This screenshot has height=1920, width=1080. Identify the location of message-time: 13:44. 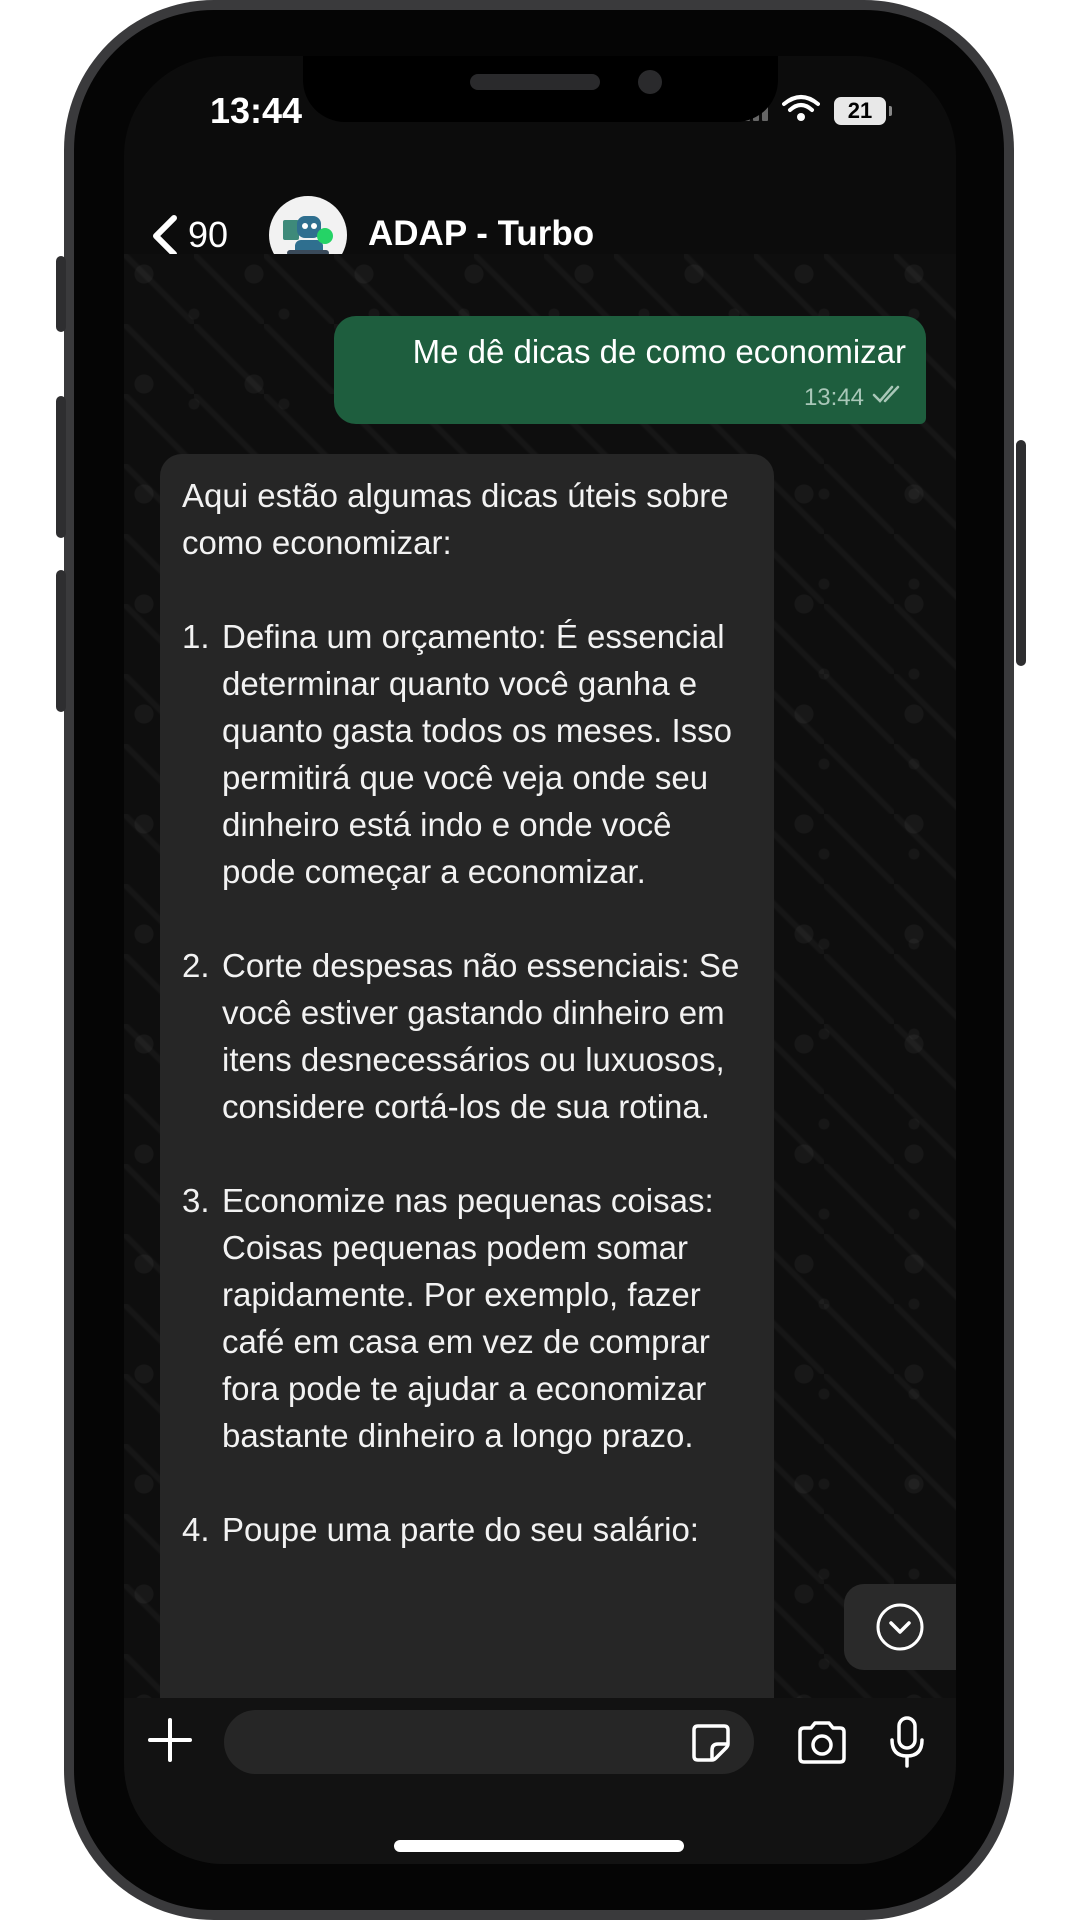
(833, 397).